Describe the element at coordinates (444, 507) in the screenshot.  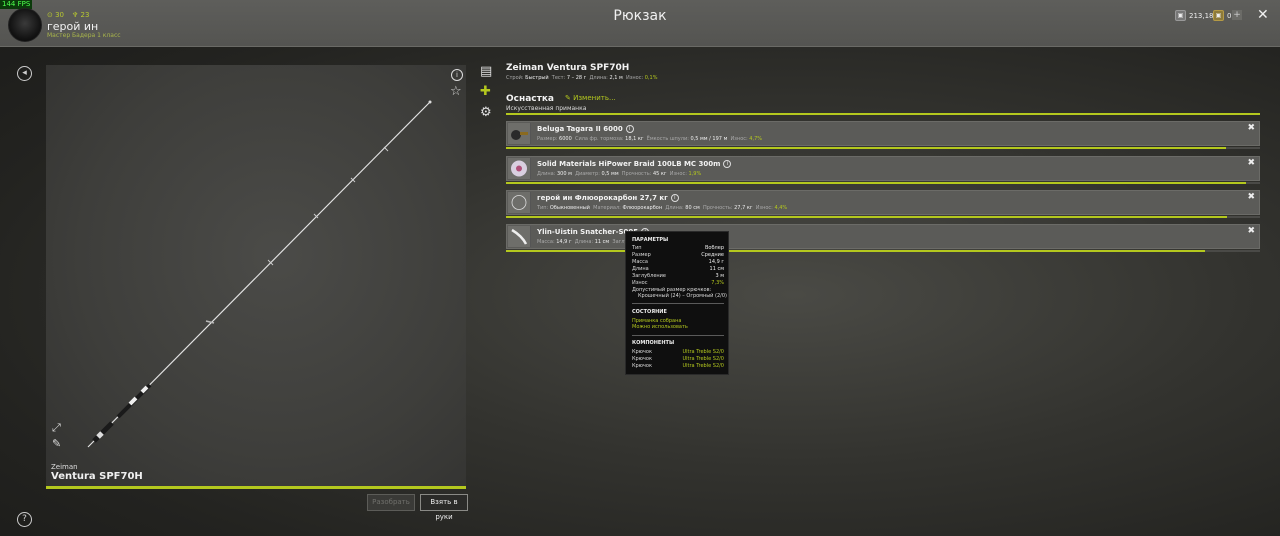
I see `take-in-hands-button: Взять в руки` at that location.